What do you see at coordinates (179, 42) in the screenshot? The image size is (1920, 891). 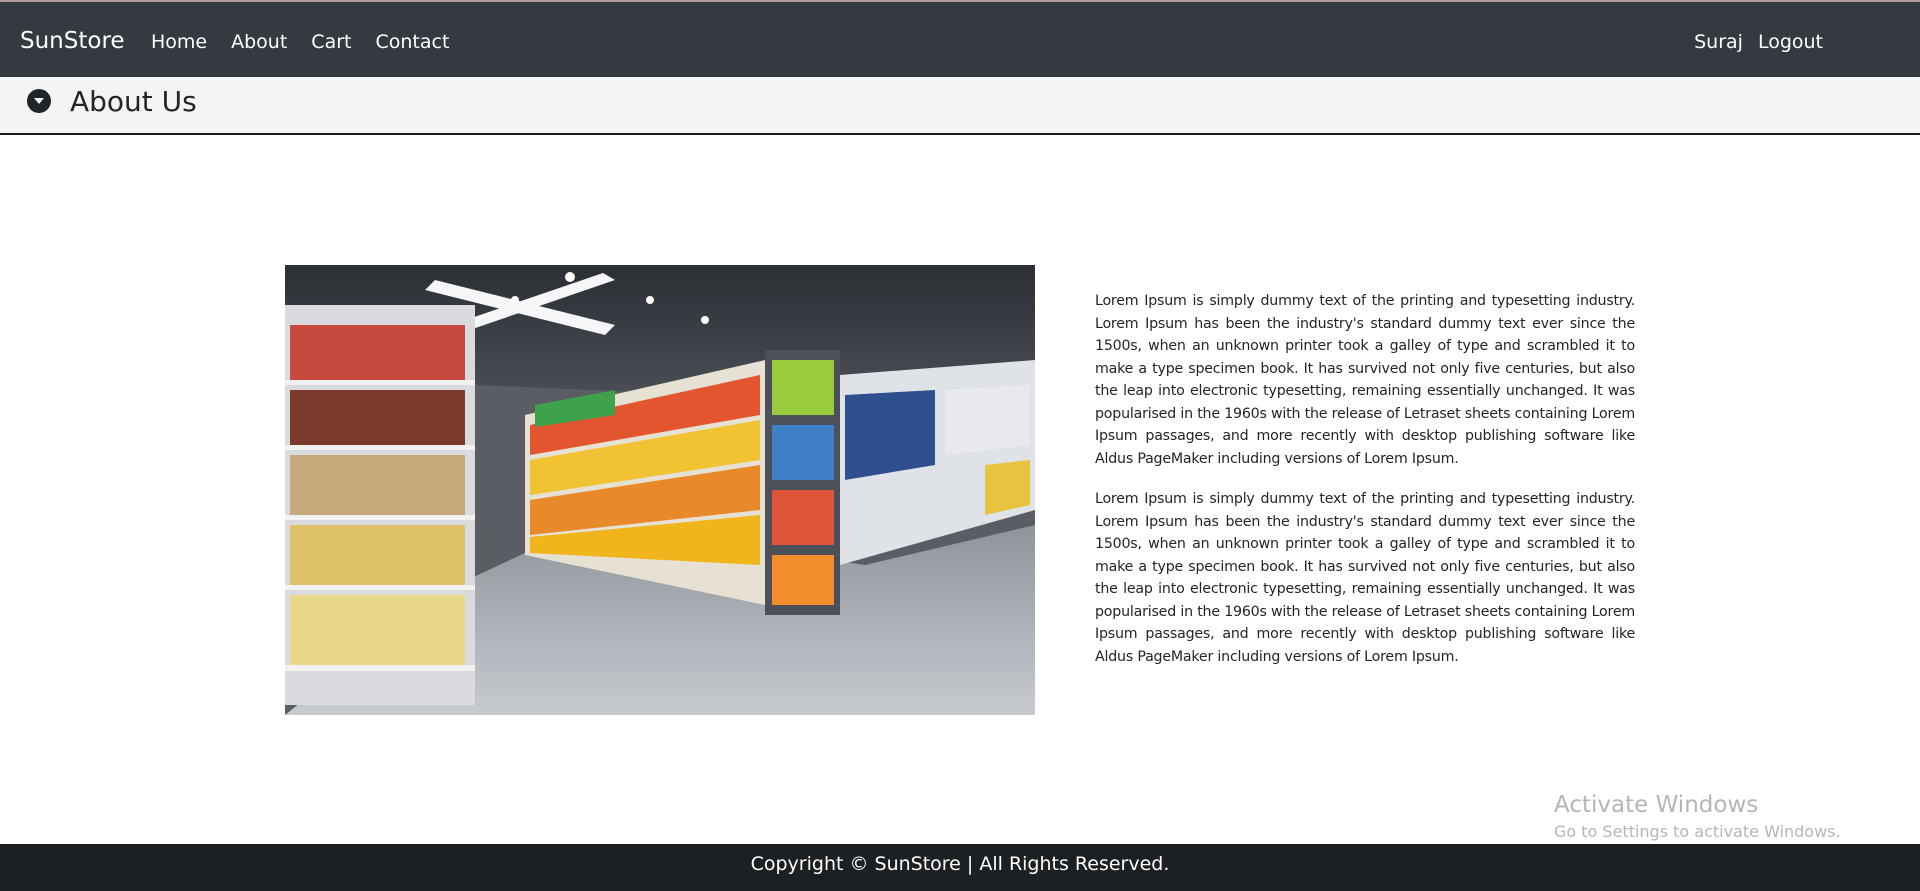 I see `nav-link-home: Home` at bounding box center [179, 42].